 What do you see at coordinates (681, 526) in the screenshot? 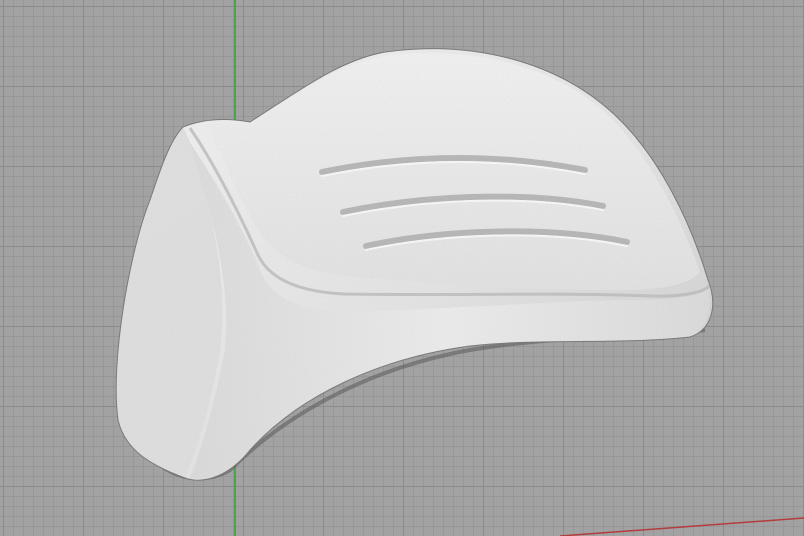
I see `x-axis-line` at bounding box center [681, 526].